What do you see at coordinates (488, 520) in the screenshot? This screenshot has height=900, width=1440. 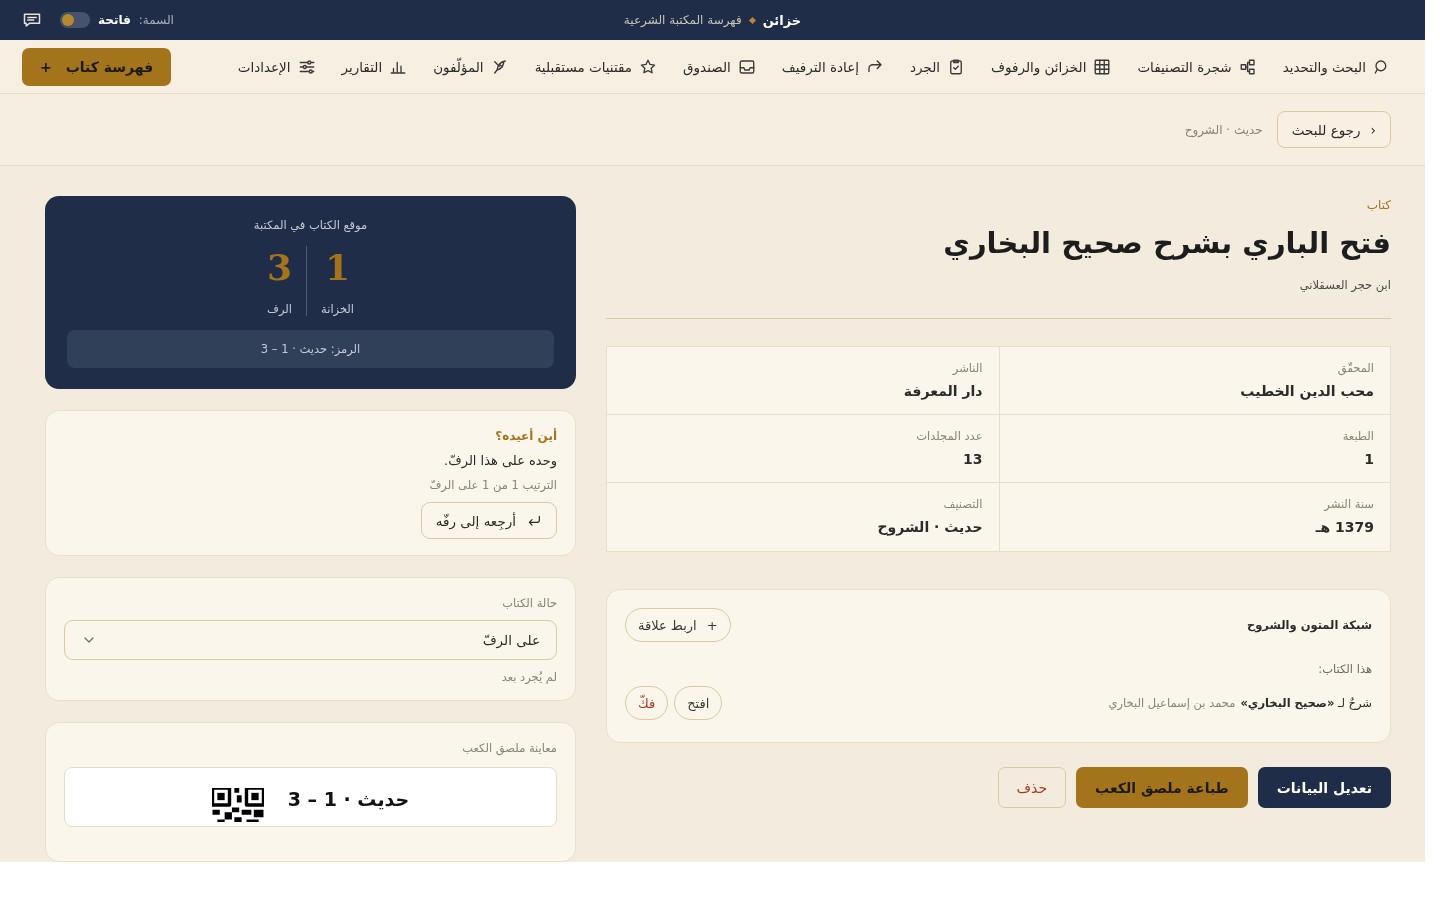 I see `return-to-shelf-button: أرجِعه إلى رفّه` at bounding box center [488, 520].